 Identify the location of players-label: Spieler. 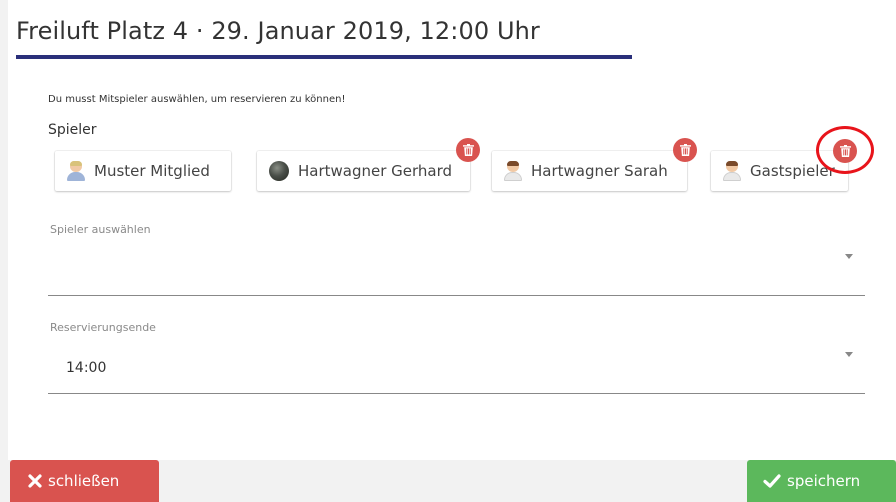
(72, 130).